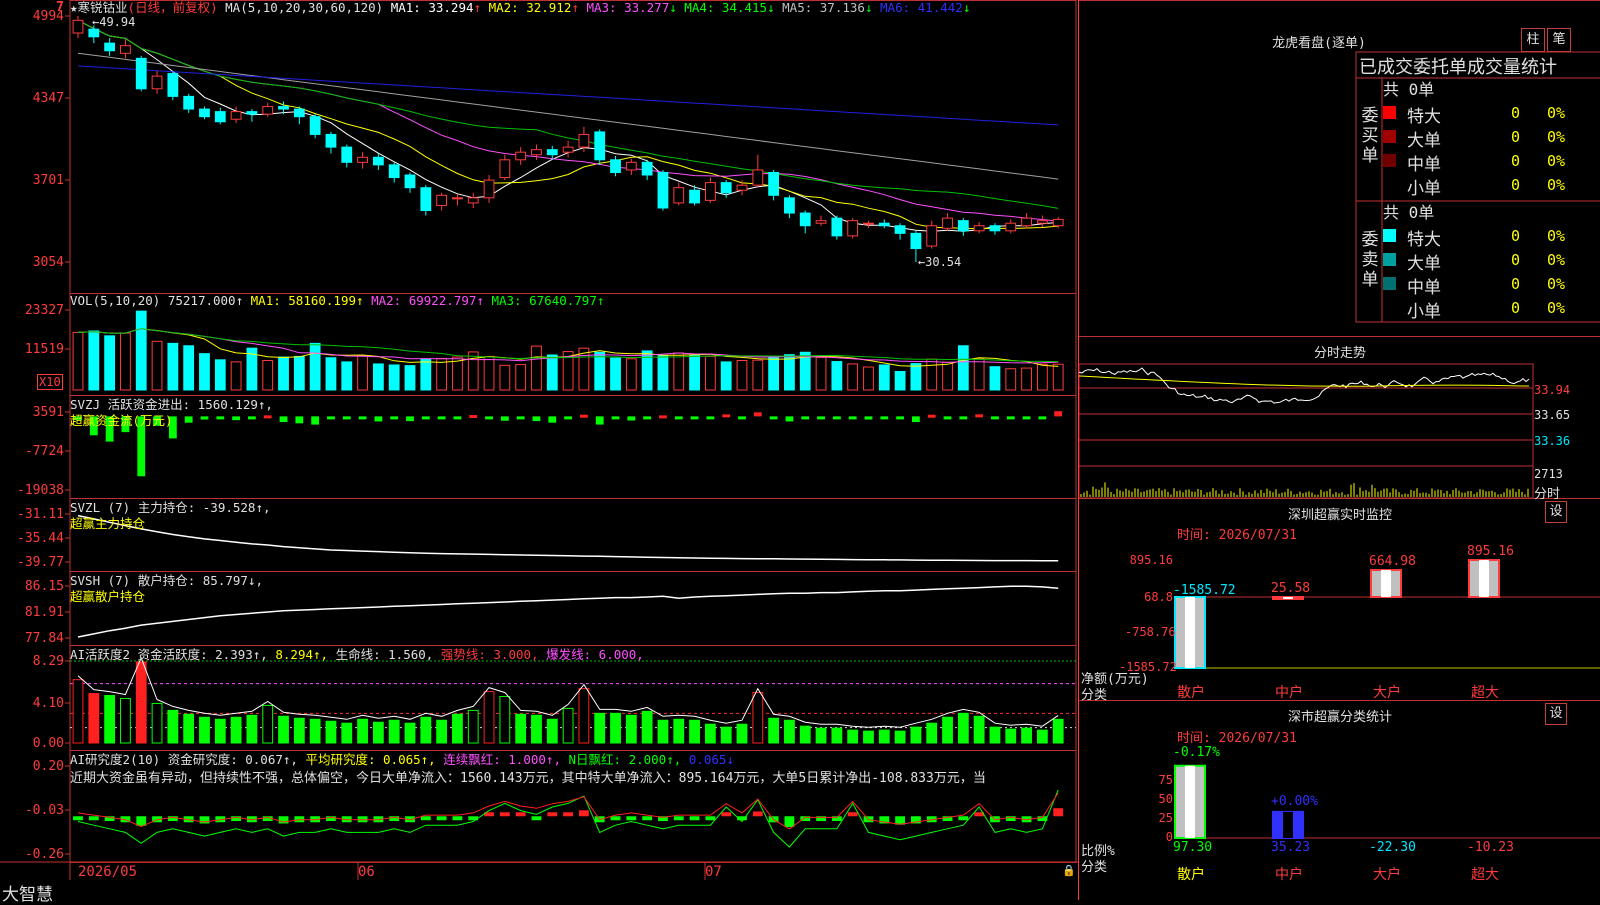 The height and width of the screenshot is (905, 1600). I want to click on classify-val-3: -10.23, so click(1490, 847).